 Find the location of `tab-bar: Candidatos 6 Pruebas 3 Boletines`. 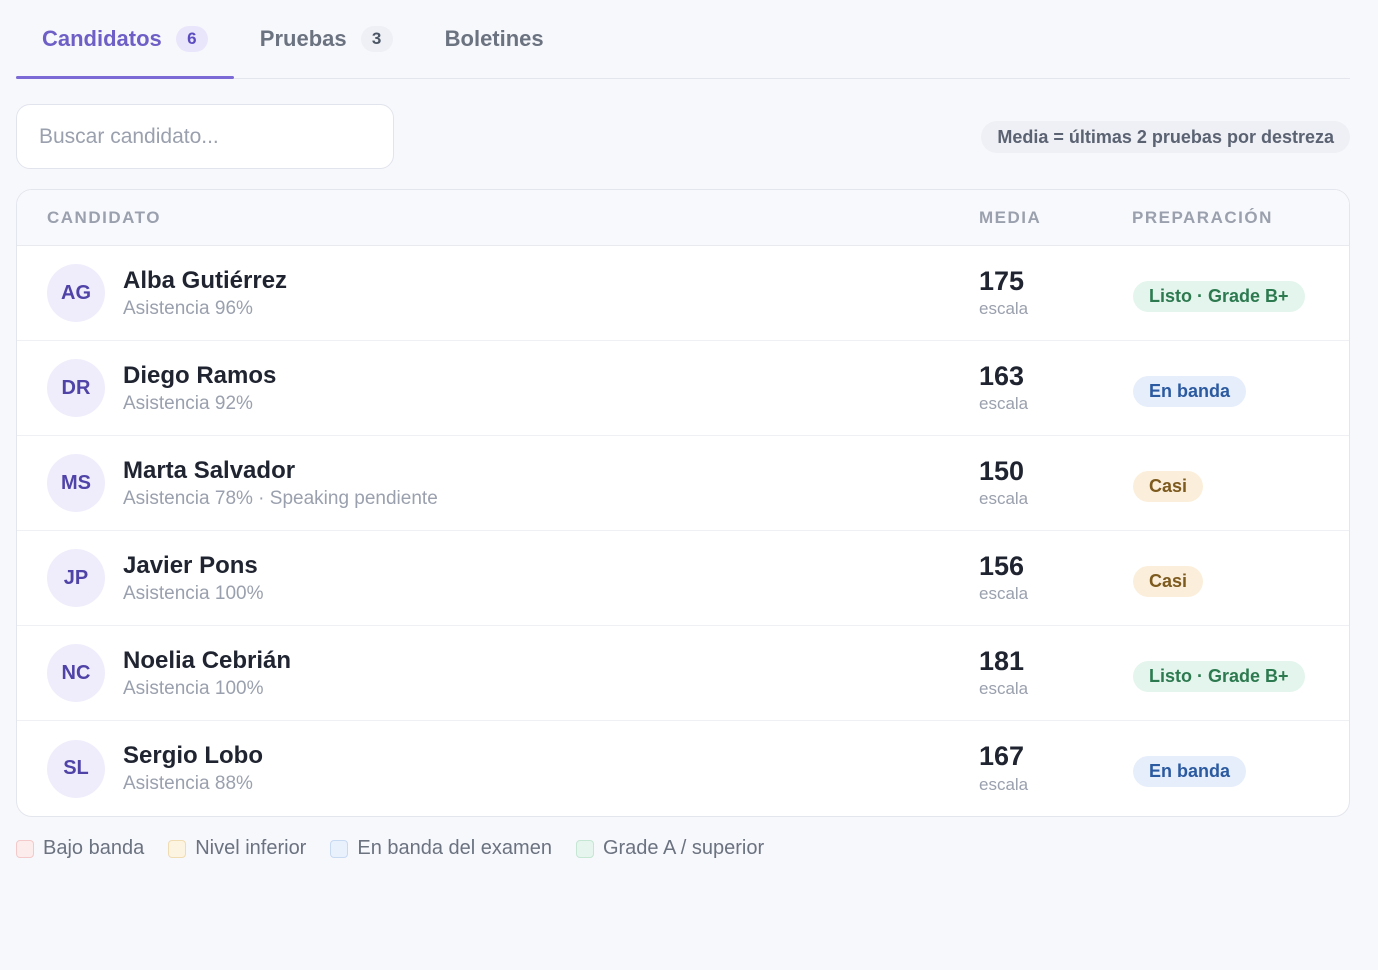

tab-bar: Candidatos 6 Pruebas 3 Boletines is located at coordinates (683, 39).